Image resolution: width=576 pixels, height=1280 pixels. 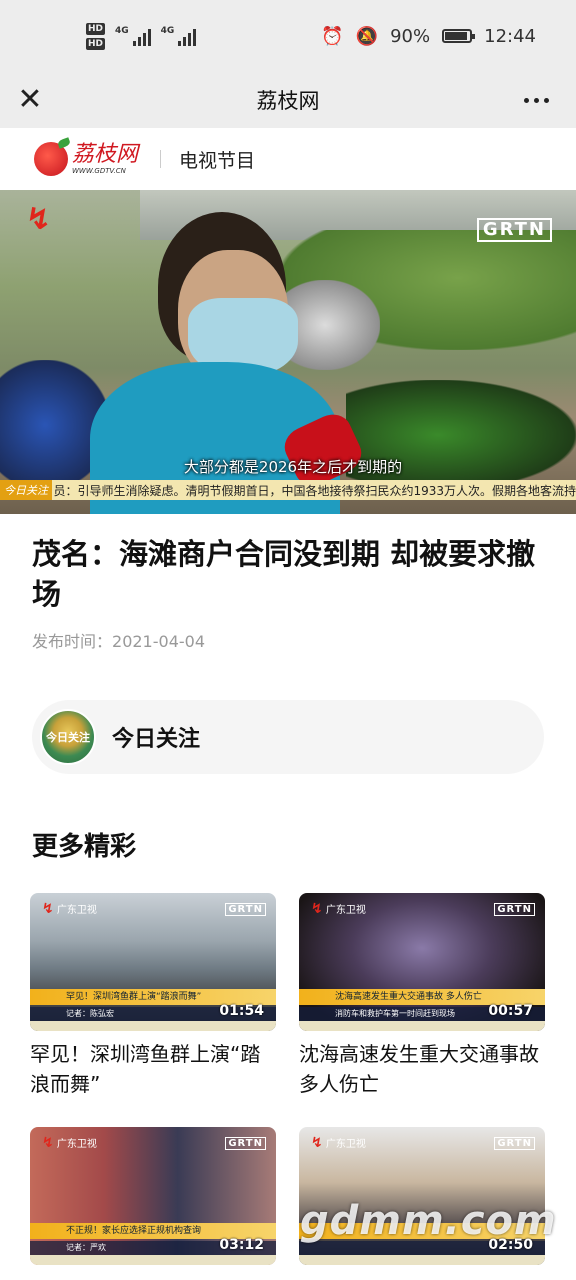 I want to click on hd-badges: HD HD, so click(x=96, y=36).